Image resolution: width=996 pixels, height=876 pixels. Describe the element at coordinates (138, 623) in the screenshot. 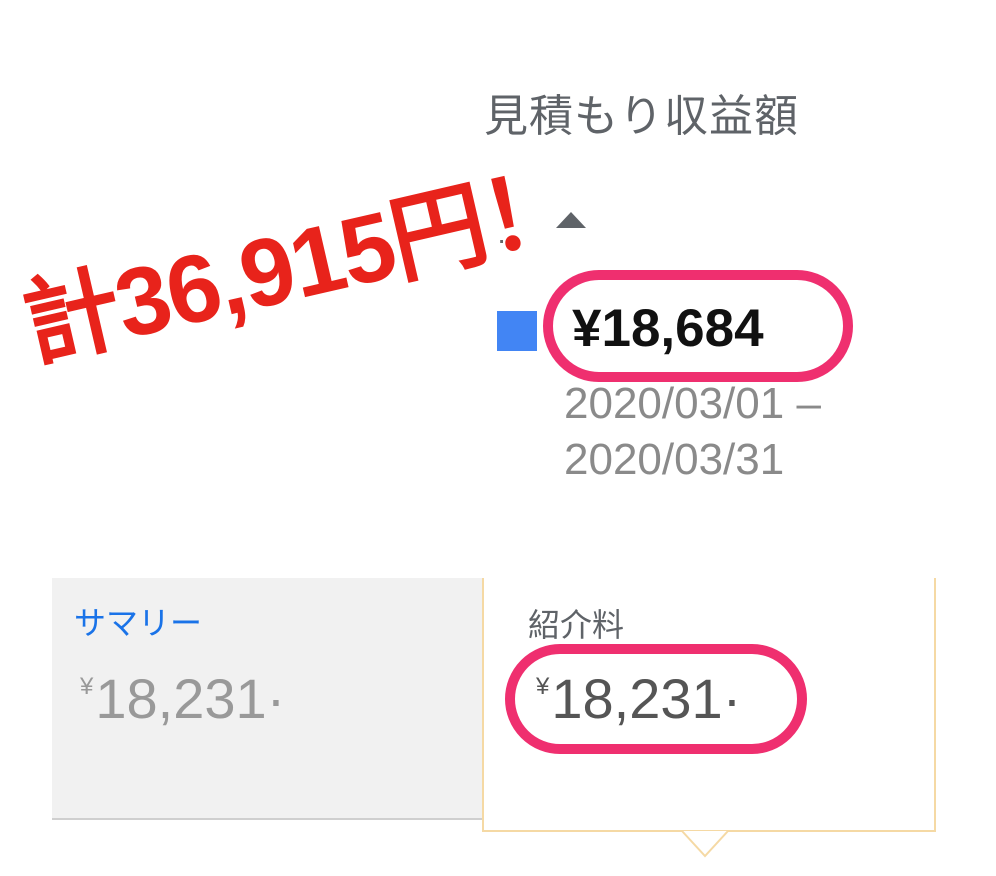

I see `summary-tab-label: サマリー` at that location.